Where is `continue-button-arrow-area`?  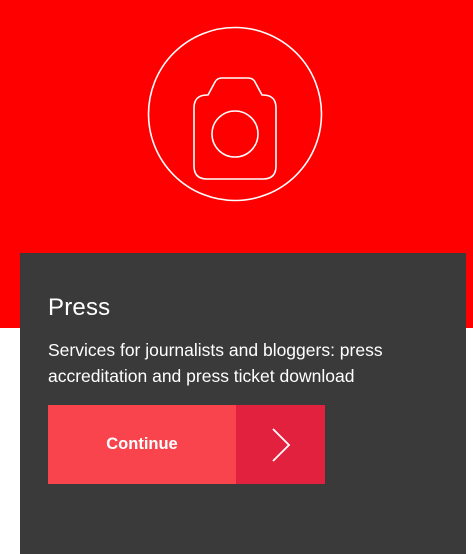 continue-button-arrow-area is located at coordinates (280, 444).